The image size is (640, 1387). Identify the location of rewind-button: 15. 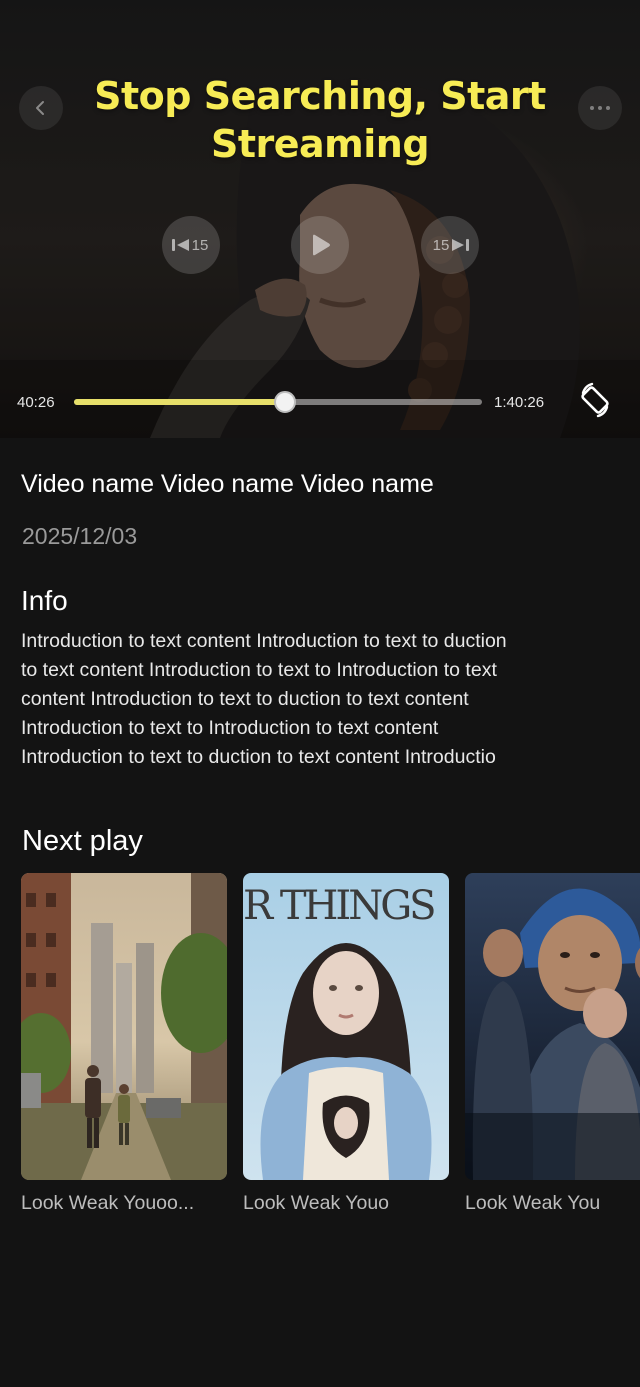
(191, 245).